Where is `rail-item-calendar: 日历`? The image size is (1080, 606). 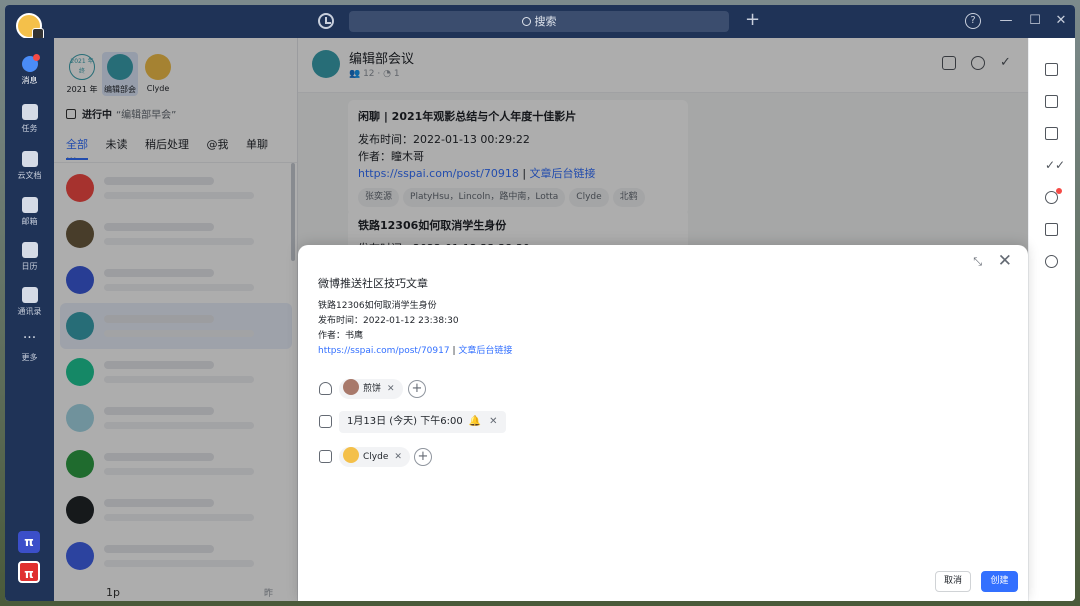
rail-item-calendar: 日历 is located at coordinates (29, 258).